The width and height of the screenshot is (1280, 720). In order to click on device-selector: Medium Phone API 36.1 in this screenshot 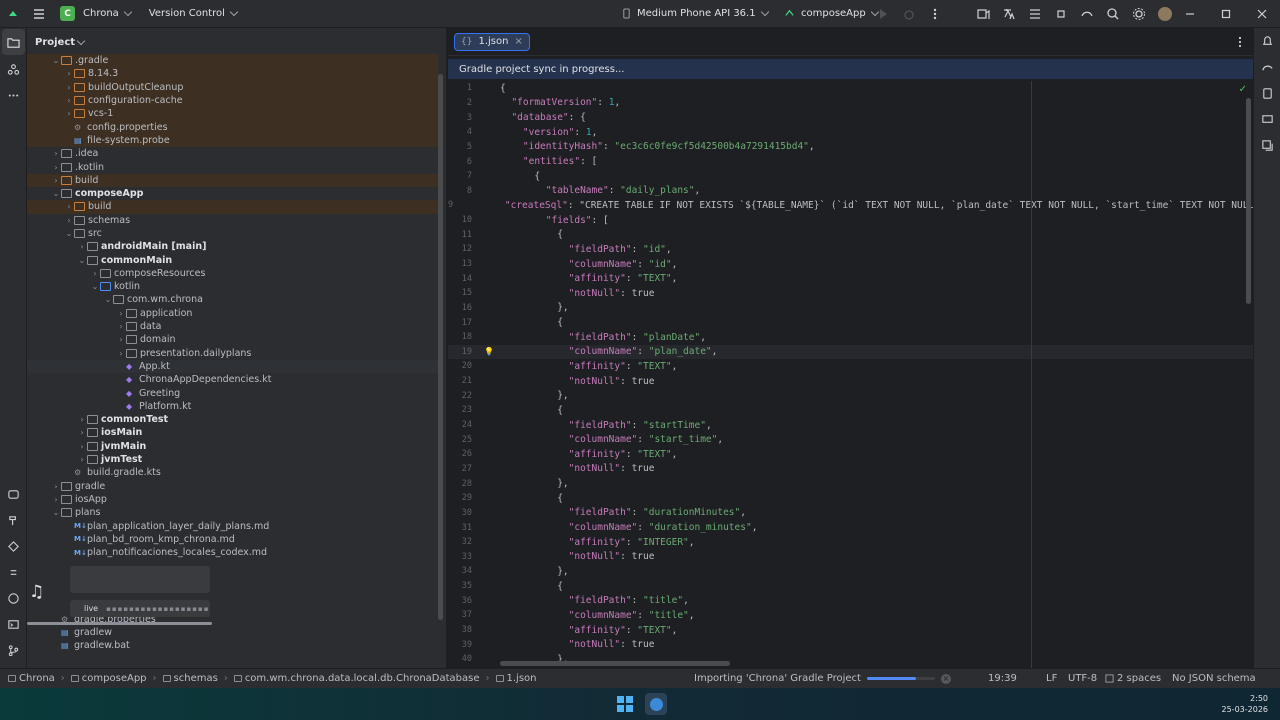, I will do `click(695, 14)`.